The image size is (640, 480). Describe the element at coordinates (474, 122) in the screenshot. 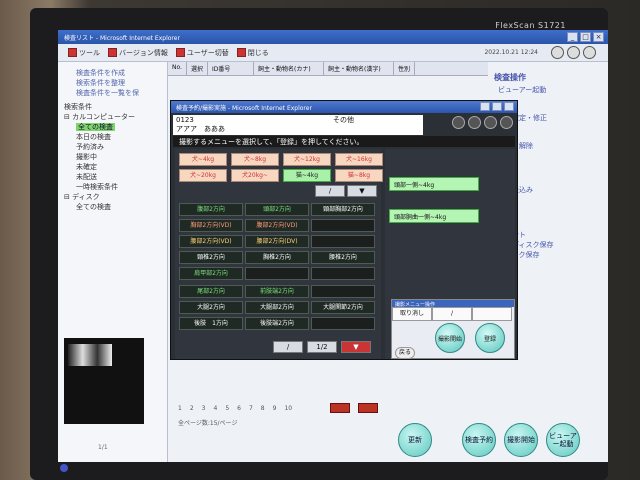

I see `dialog-stop-icon` at that location.